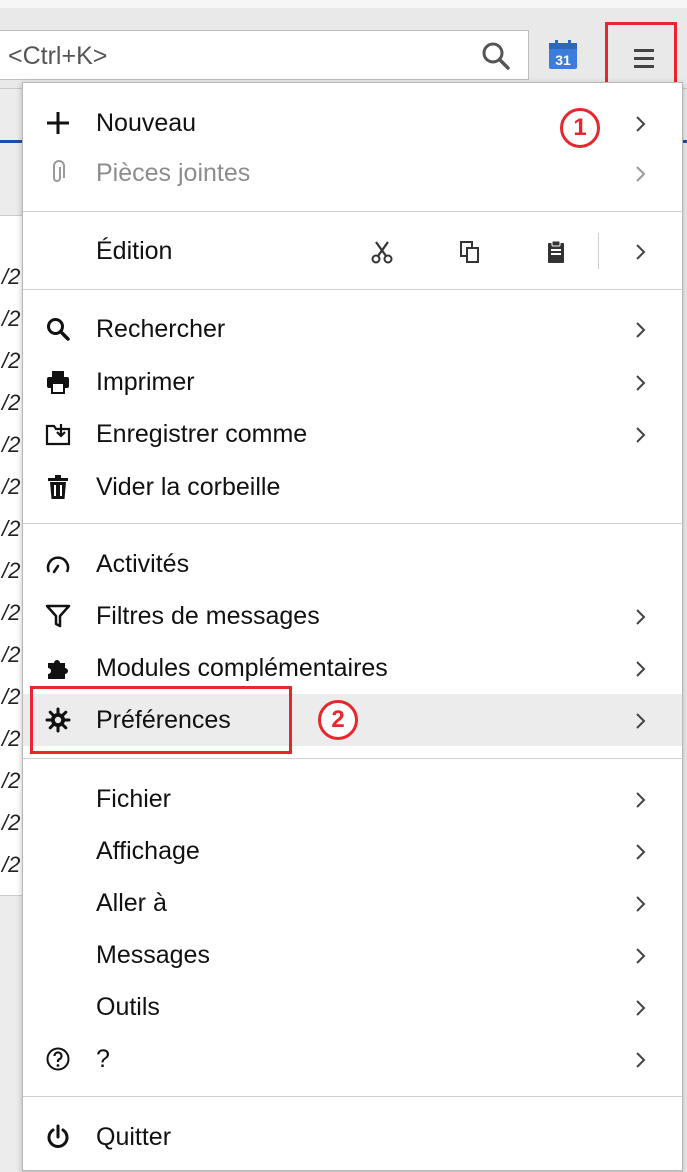  I want to click on paperclip-icon, so click(59, 171).